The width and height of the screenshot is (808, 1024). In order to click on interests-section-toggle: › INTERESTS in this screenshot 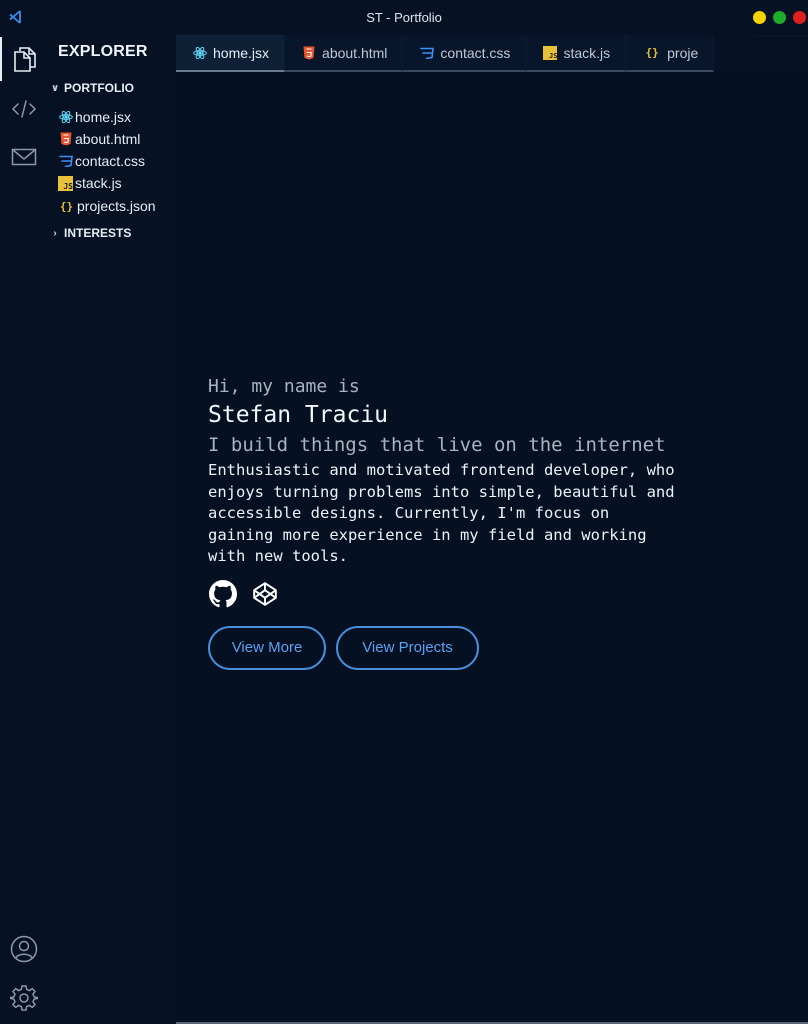, I will do `click(90, 233)`.